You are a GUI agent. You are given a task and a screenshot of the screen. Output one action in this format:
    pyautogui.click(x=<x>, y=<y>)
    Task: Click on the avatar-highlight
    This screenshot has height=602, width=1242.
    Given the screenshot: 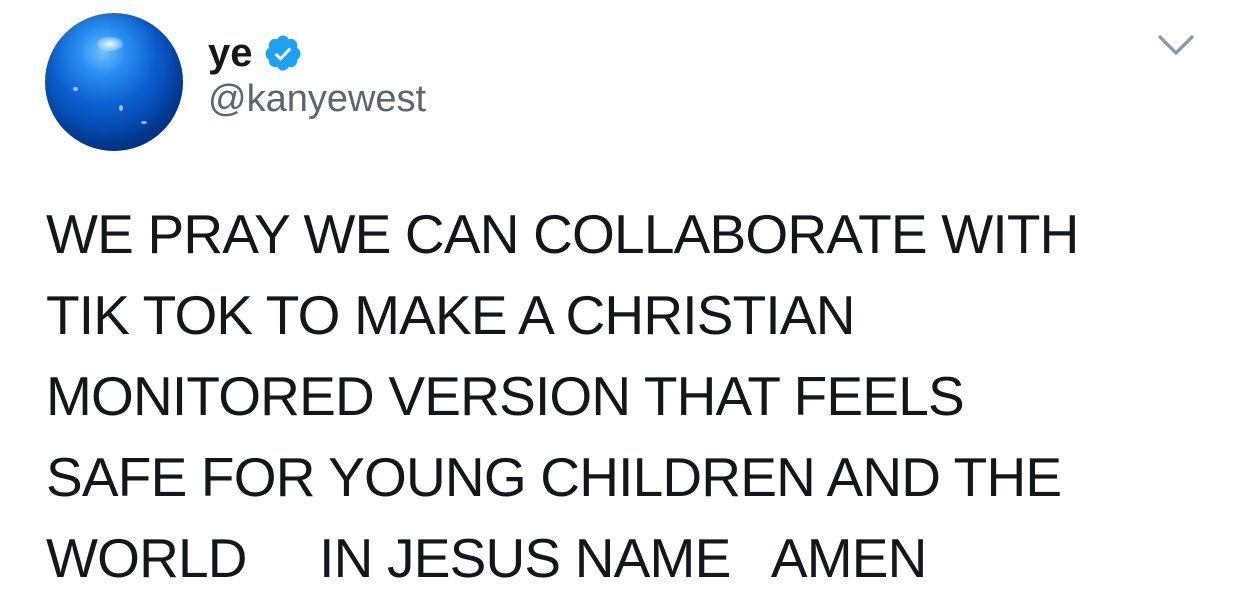 What is the action you would take?
    pyautogui.click(x=110, y=44)
    